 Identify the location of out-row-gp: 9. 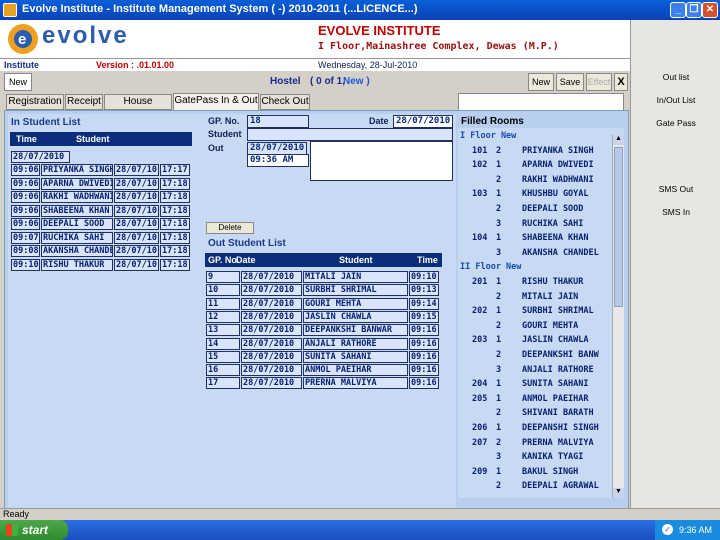
(223, 277).